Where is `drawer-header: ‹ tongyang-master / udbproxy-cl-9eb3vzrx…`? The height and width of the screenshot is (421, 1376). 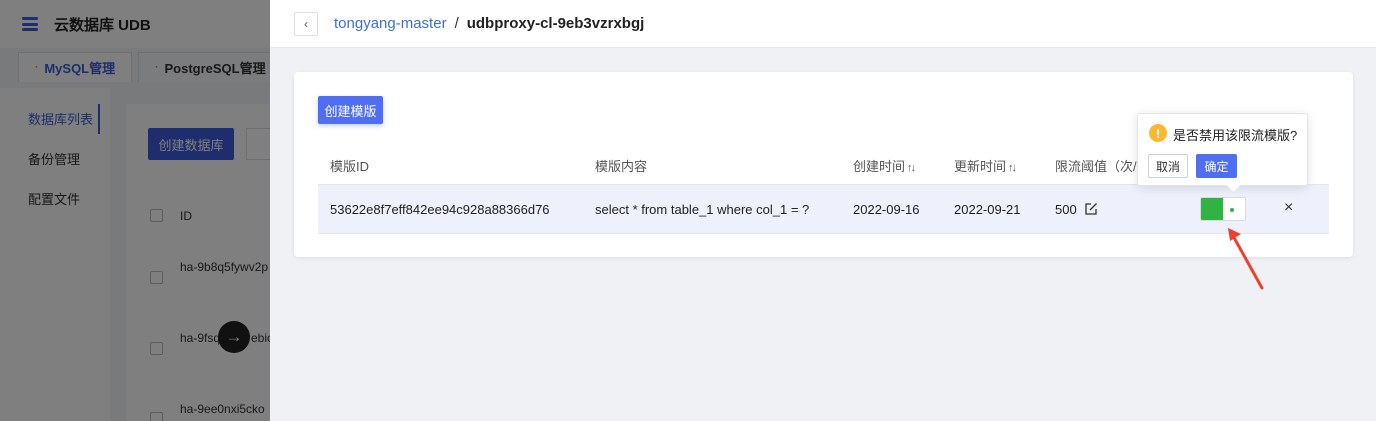
drawer-header: ‹ tongyang-master / udbproxy-cl-9eb3vzrx… is located at coordinates (823, 24).